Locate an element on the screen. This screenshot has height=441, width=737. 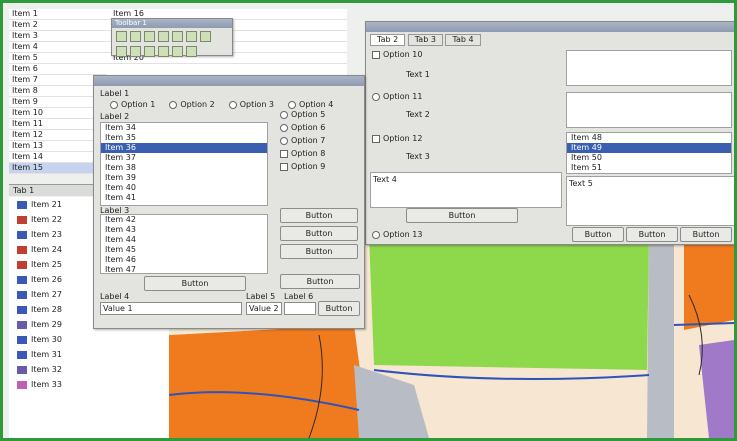
tab: Tab 4 is located at coordinates (463, 40).